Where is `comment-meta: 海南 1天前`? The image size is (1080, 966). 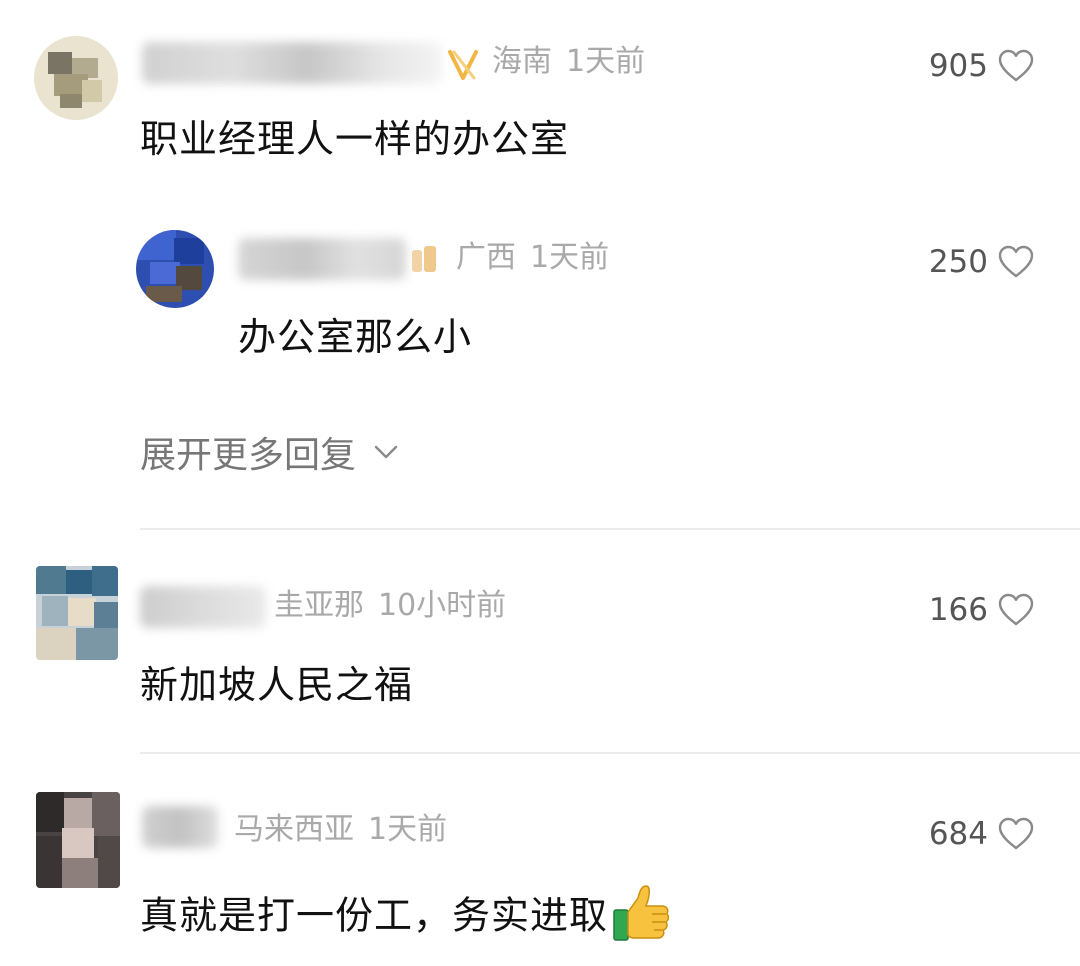 comment-meta: 海南 1天前 is located at coordinates (568, 62).